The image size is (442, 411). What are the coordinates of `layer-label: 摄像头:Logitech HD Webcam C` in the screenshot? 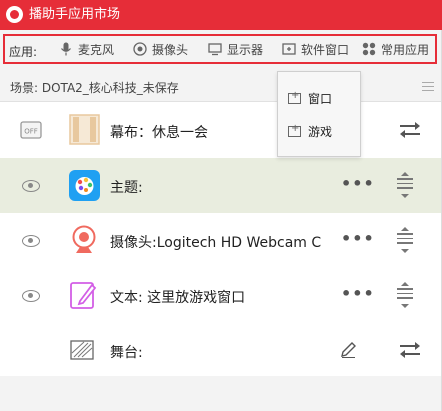 It's located at (216, 243).